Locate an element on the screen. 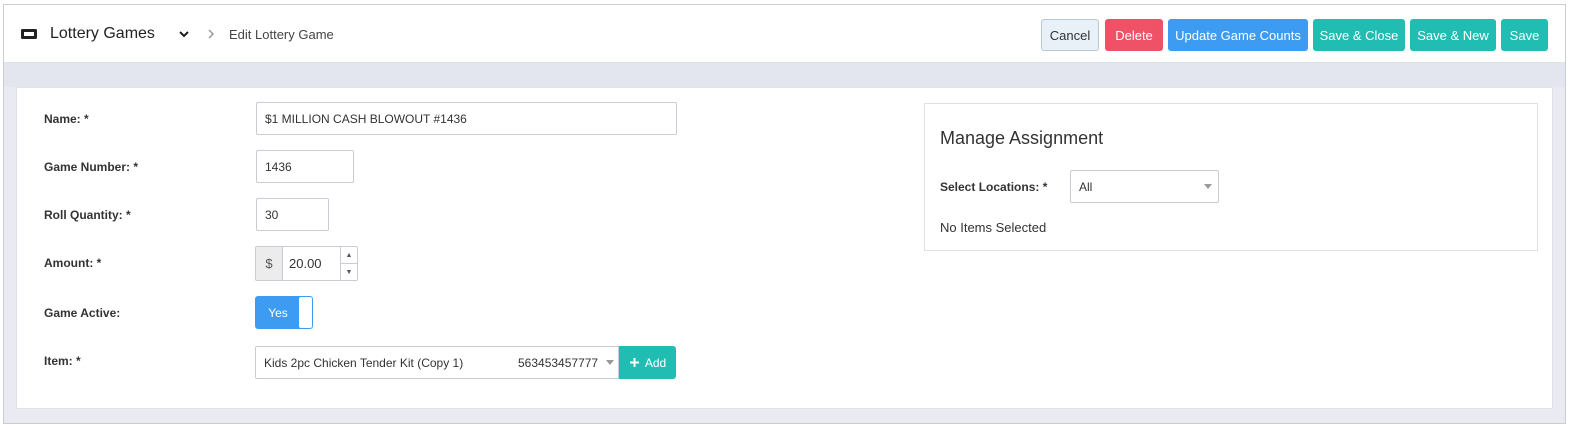 The height and width of the screenshot is (430, 1590). add-button-label: Add is located at coordinates (655, 362).